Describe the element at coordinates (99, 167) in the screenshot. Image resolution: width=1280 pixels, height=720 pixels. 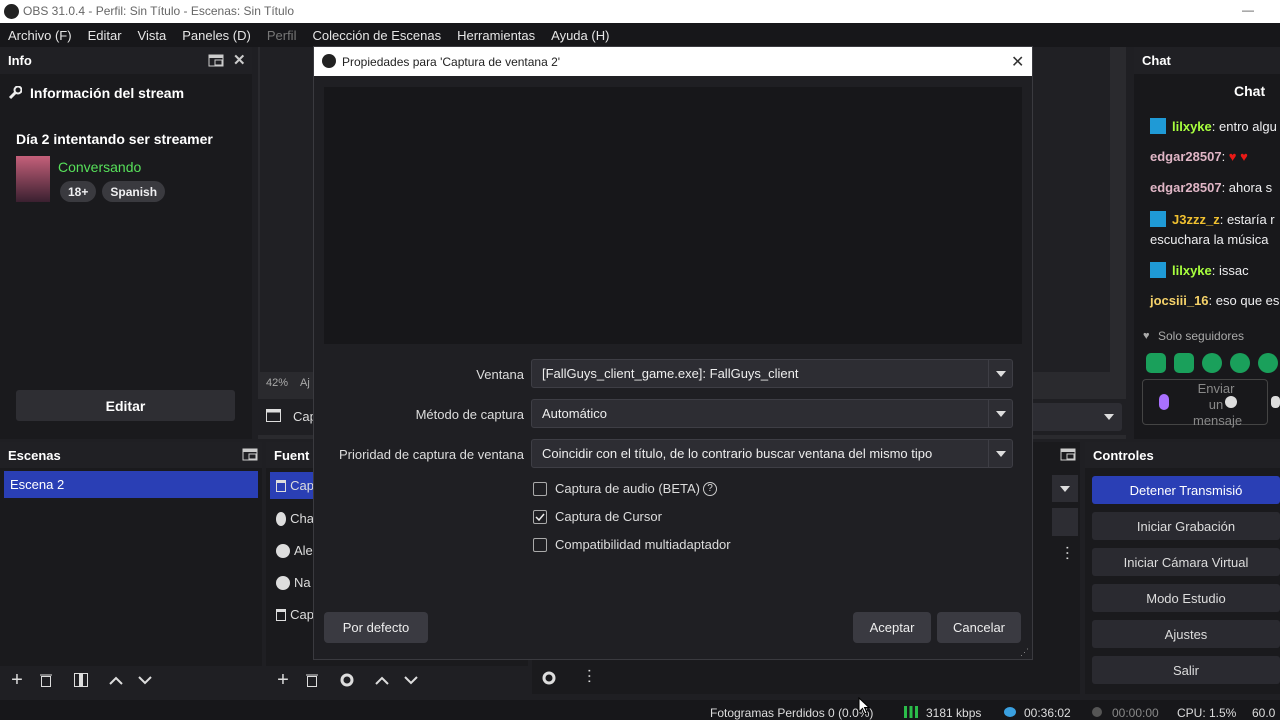
I see `category-name: Conversando` at that location.